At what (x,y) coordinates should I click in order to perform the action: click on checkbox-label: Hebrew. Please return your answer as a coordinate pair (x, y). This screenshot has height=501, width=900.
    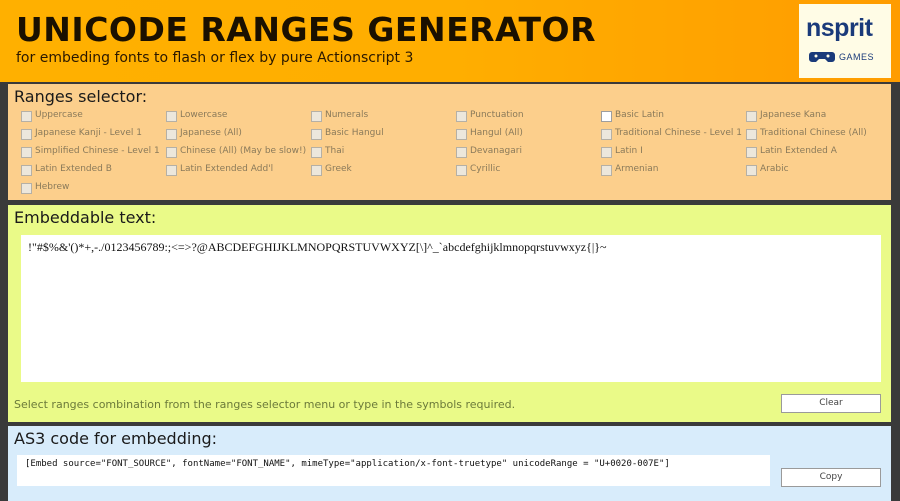
    Looking at the image, I should click on (52, 187).